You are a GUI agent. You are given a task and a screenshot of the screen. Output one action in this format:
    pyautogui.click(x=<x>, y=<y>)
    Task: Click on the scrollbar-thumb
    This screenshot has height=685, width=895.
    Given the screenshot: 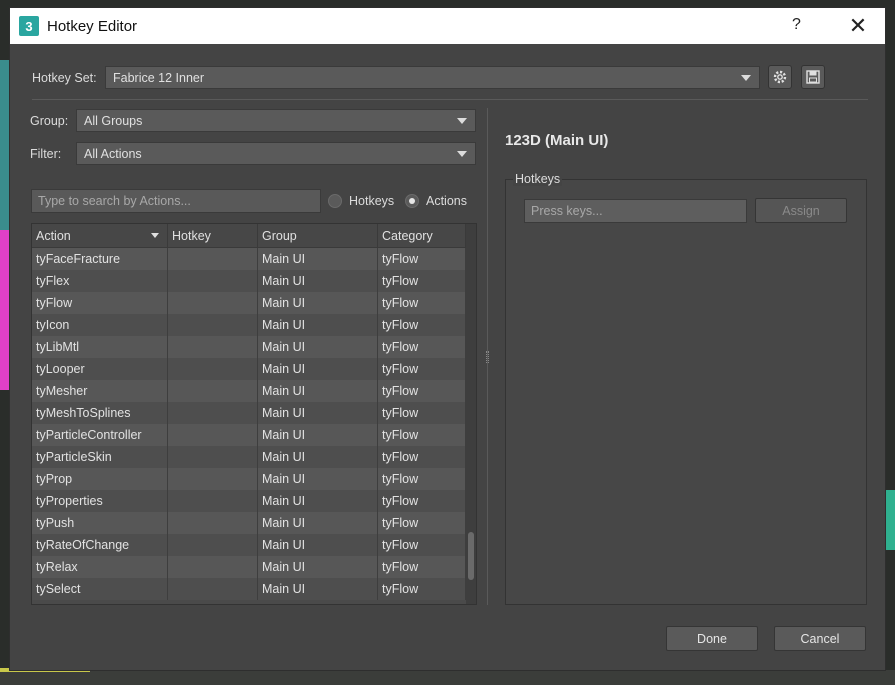 What is the action you would take?
    pyautogui.click(x=471, y=556)
    